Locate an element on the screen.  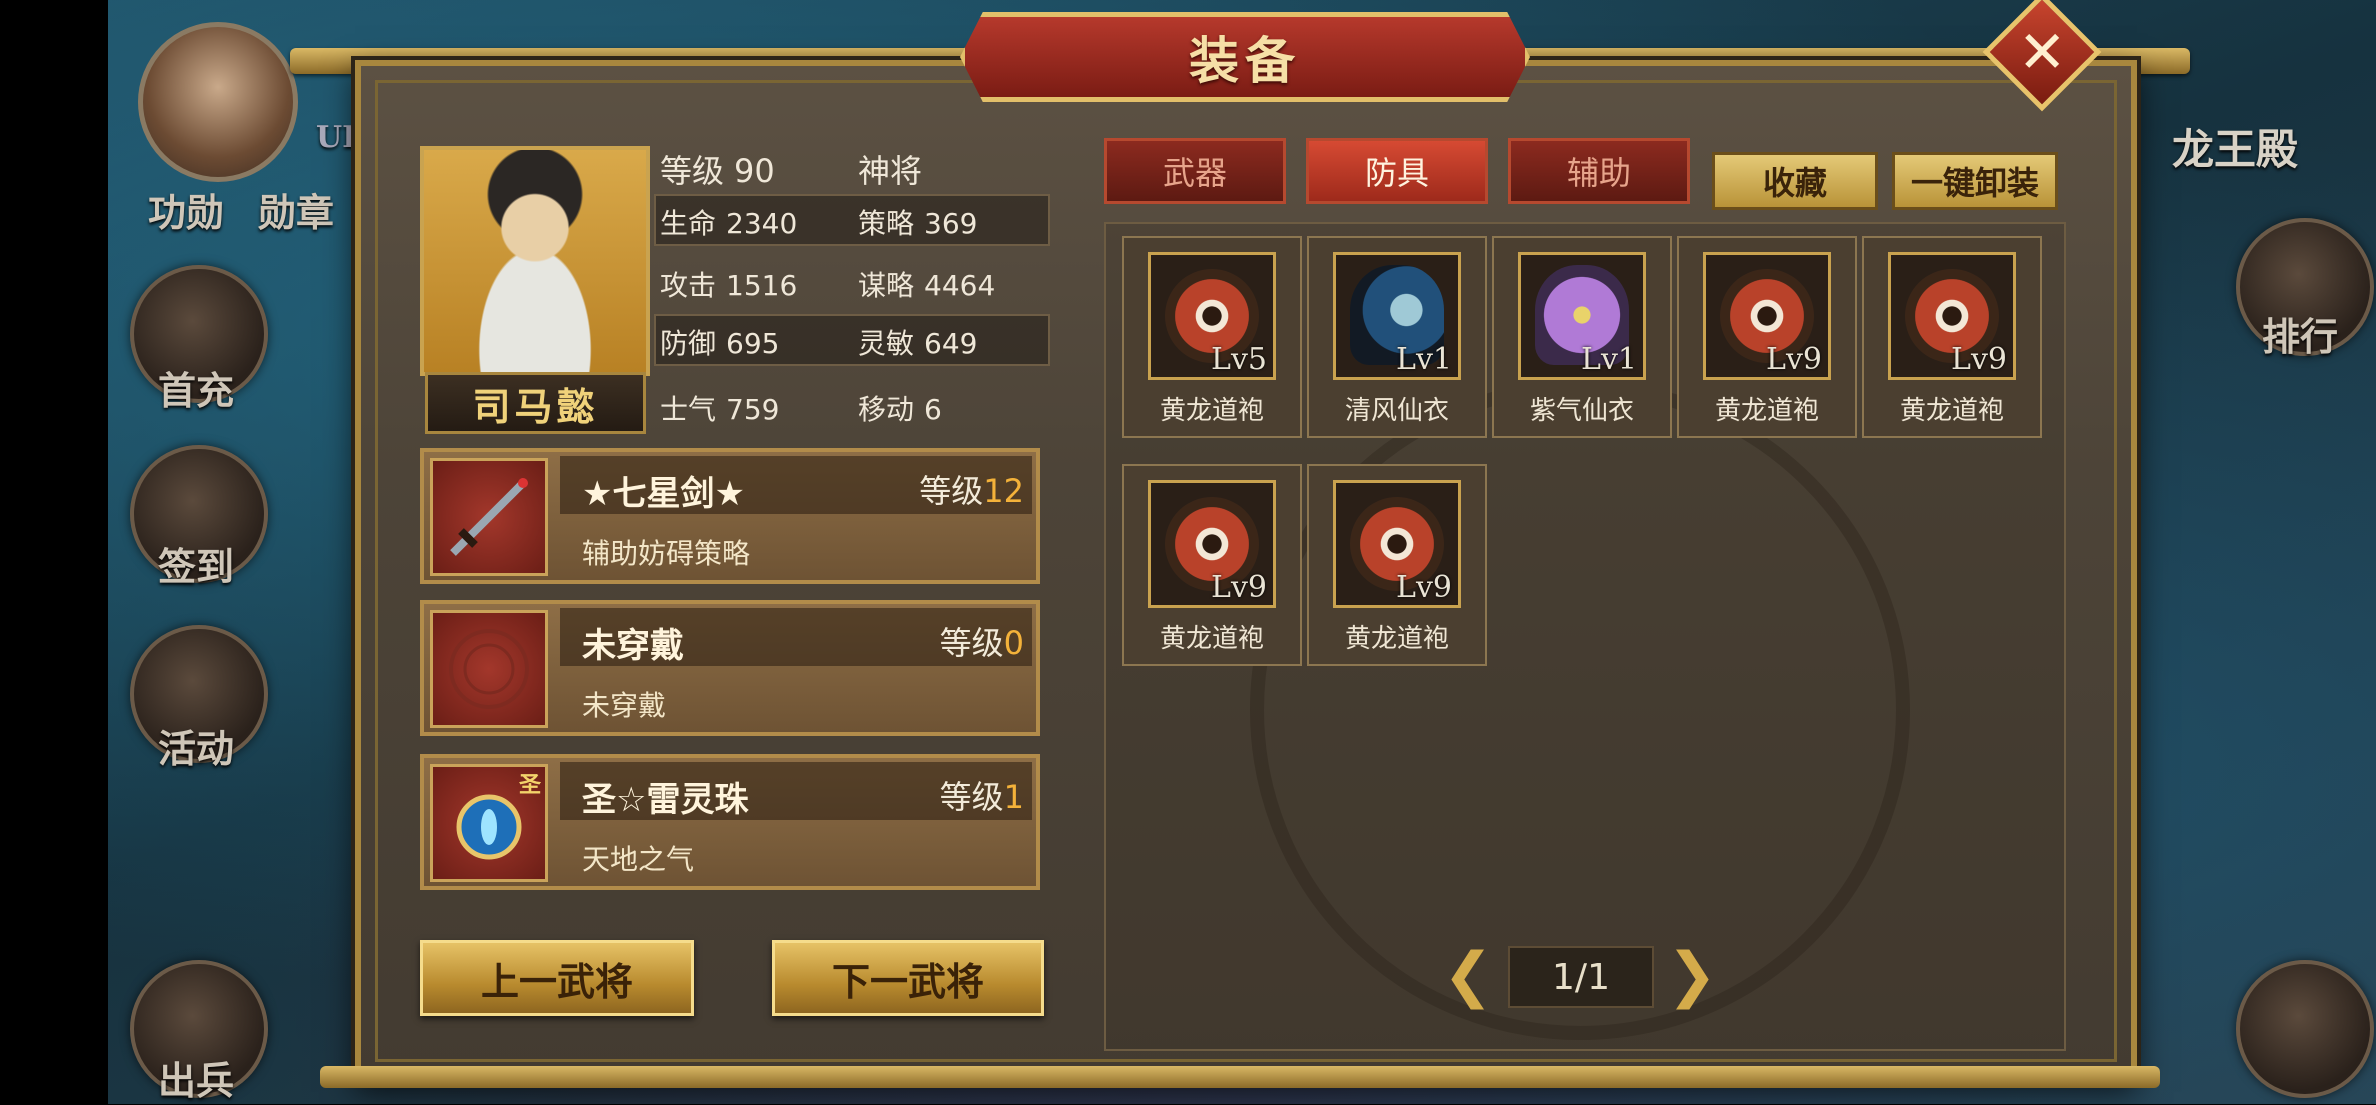
page-indicator: 1/1 is located at coordinates (1581, 977).